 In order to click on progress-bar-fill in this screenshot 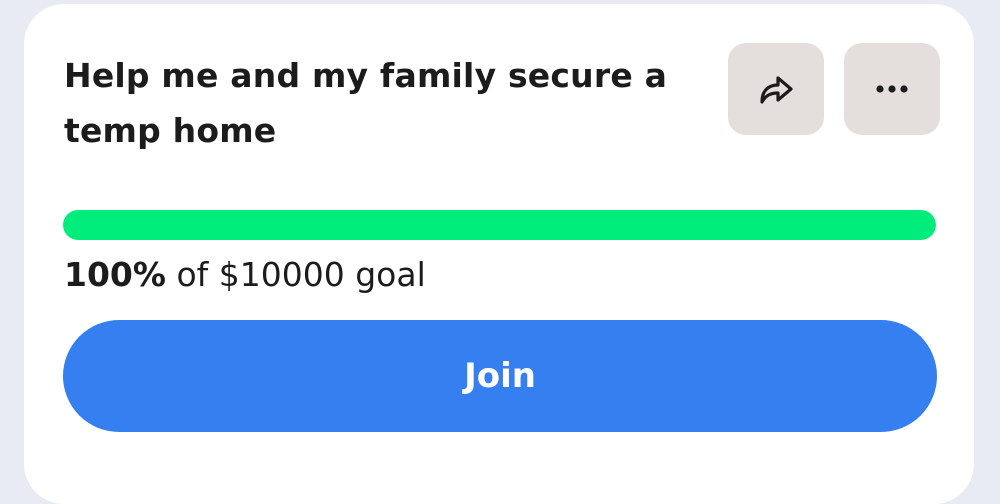, I will do `click(499, 225)`.